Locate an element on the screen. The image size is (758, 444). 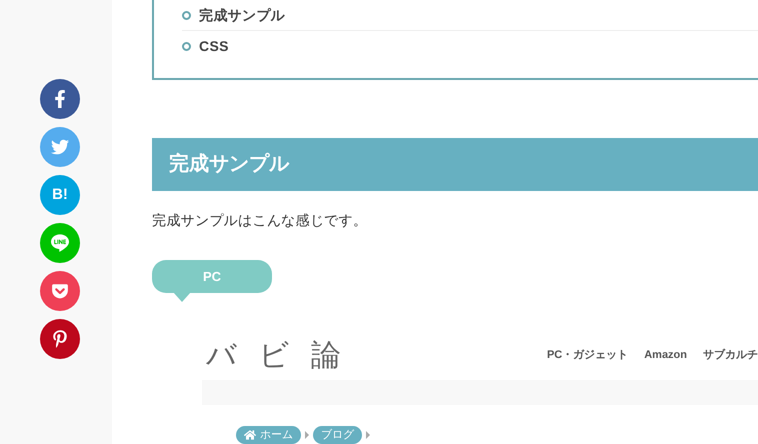
site-logo: バ ビ 論 is located at coordinates (276, 355).